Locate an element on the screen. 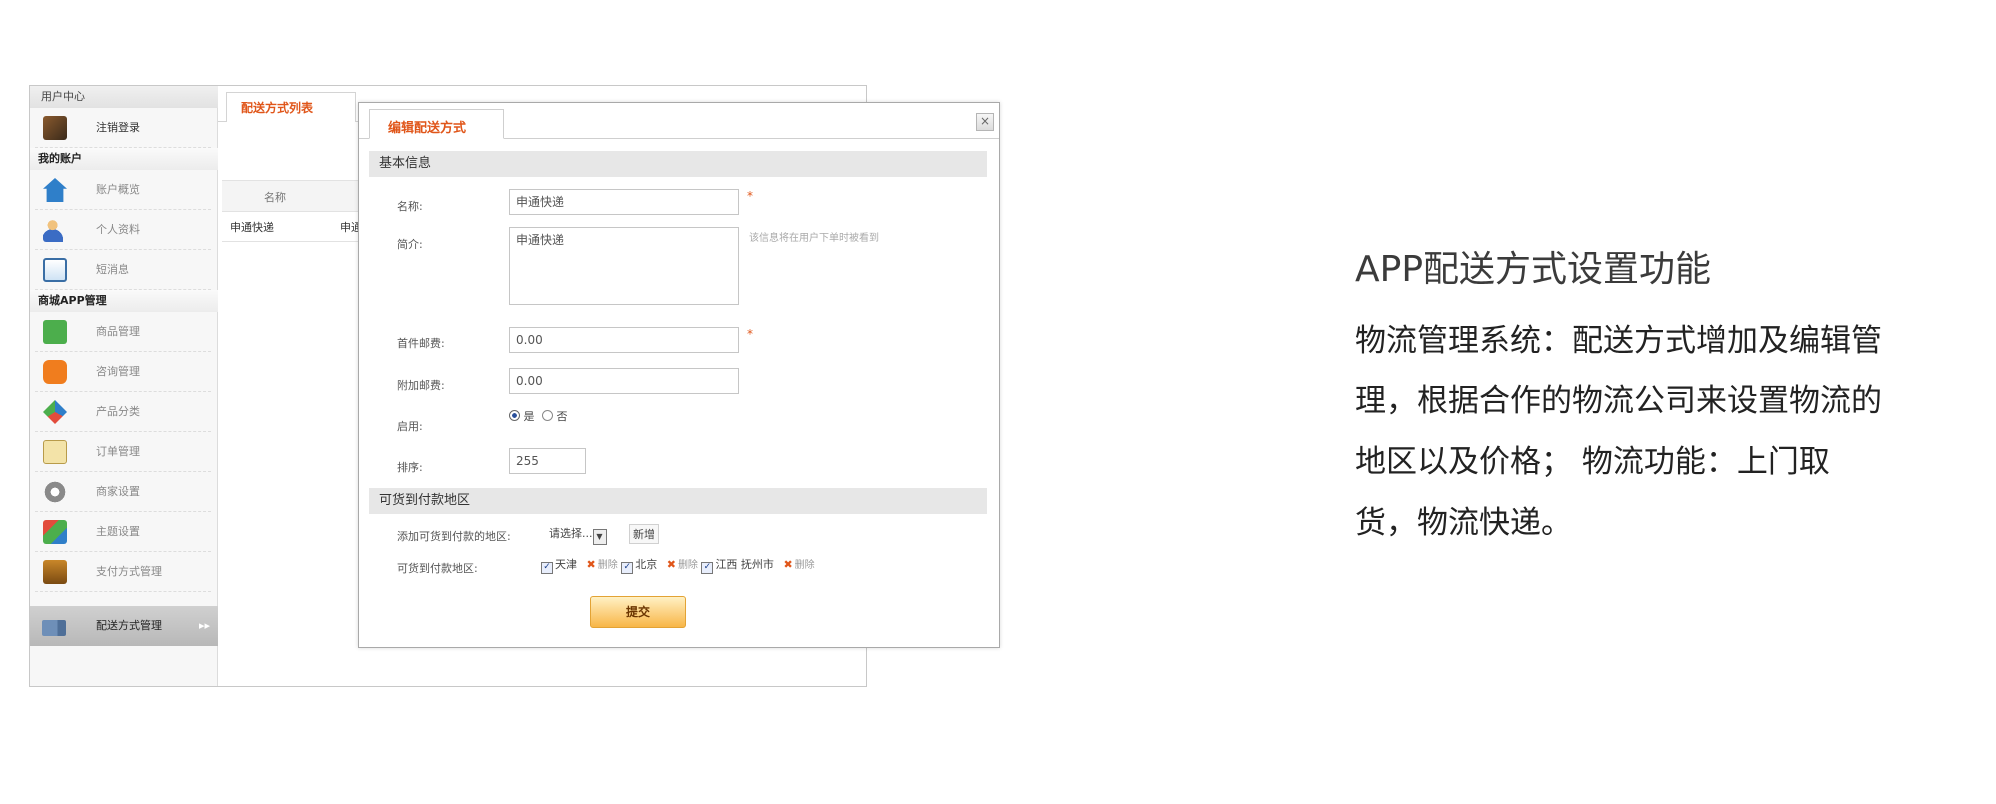 The height and width of the screenshot is (804, 1996). sort-field: 255 is located at coordinates (547, 461).